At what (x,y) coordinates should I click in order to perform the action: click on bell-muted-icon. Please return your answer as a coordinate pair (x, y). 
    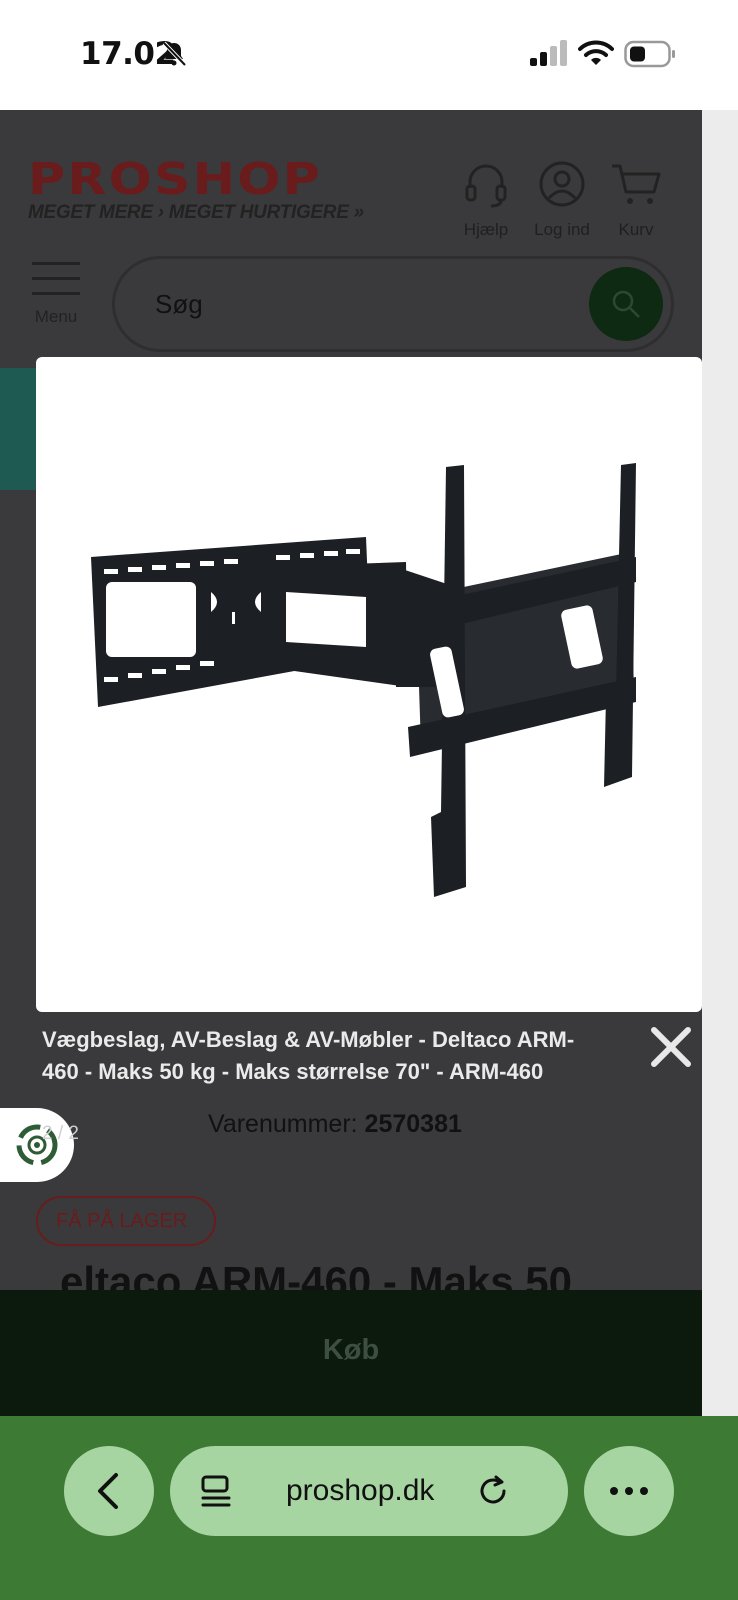
    Looking at the image, I should click on (174, 54).